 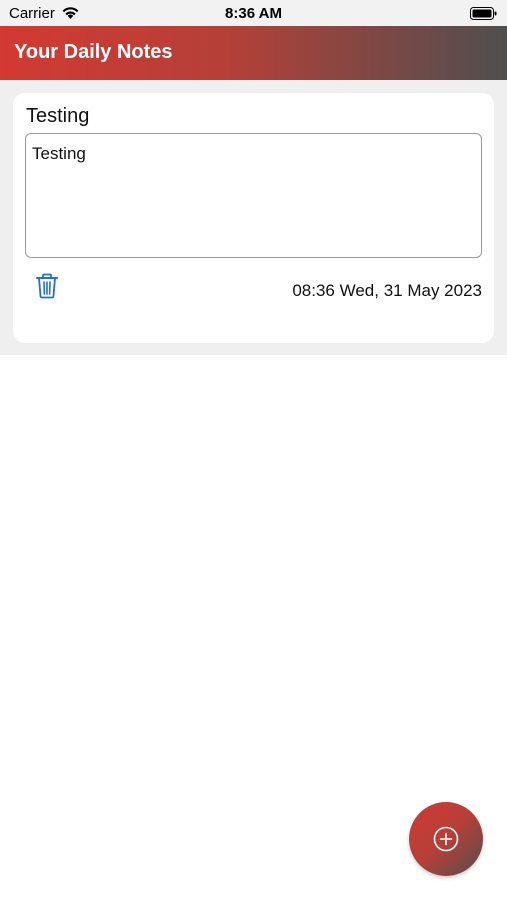 What do you see at coordinates (483, 13) in the screenshot?
I see `battery-full-icon` at bounding box center [483, 13].